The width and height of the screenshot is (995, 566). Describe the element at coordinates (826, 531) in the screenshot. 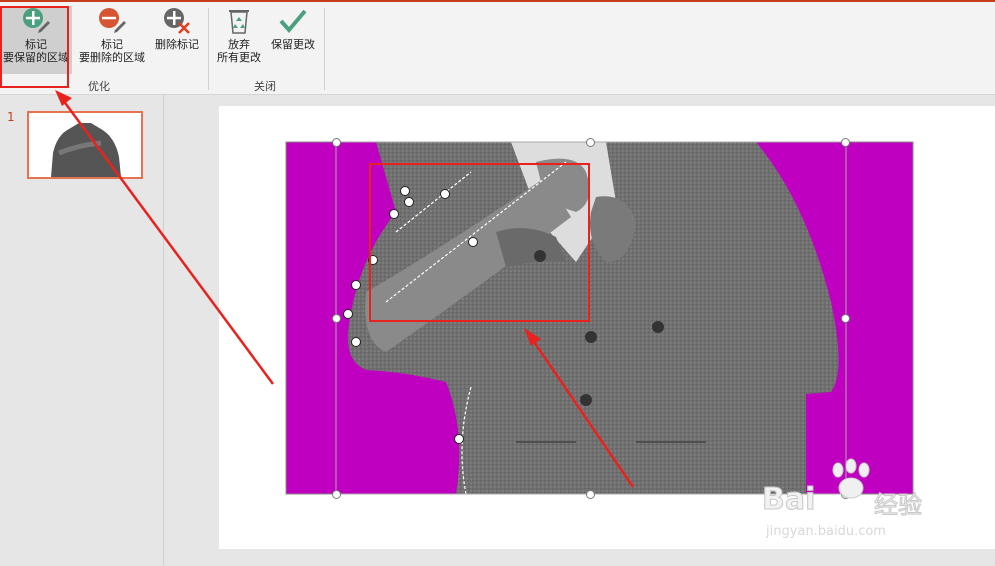

I see `watermark-url: jingyan.baidu.com` at that location.